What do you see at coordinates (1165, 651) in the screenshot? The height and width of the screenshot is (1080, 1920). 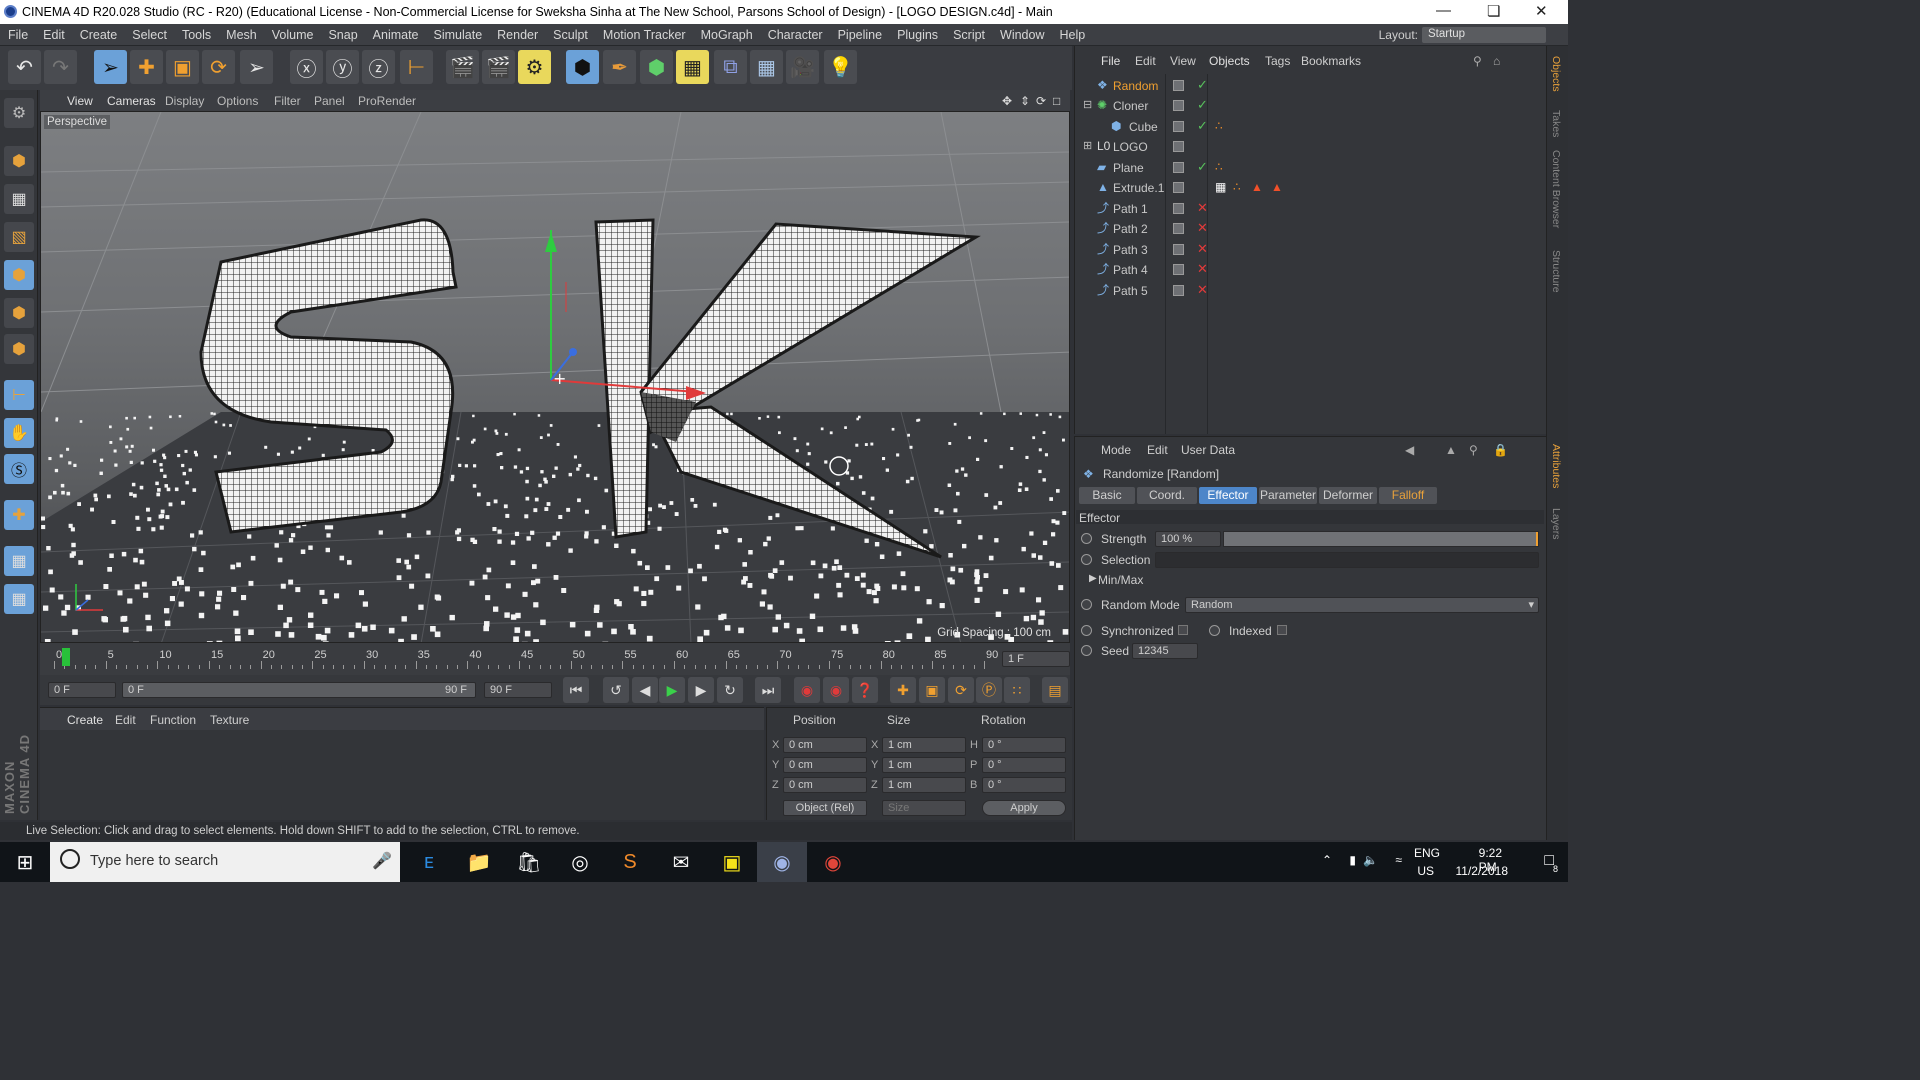 I see `seed-field: 12345` at bounding box center [1165, 651].